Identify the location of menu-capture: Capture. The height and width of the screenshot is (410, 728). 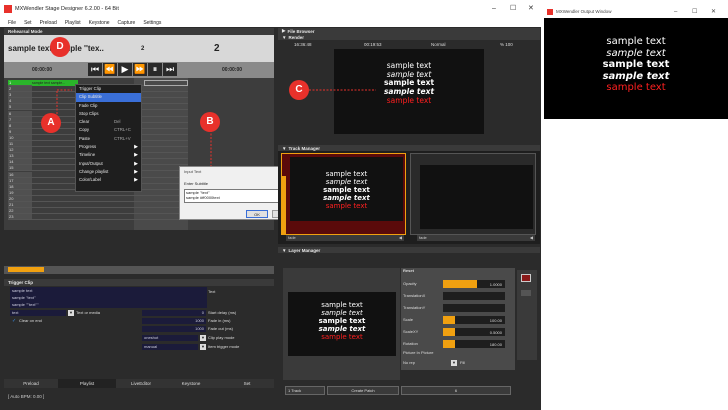
(127, 23).